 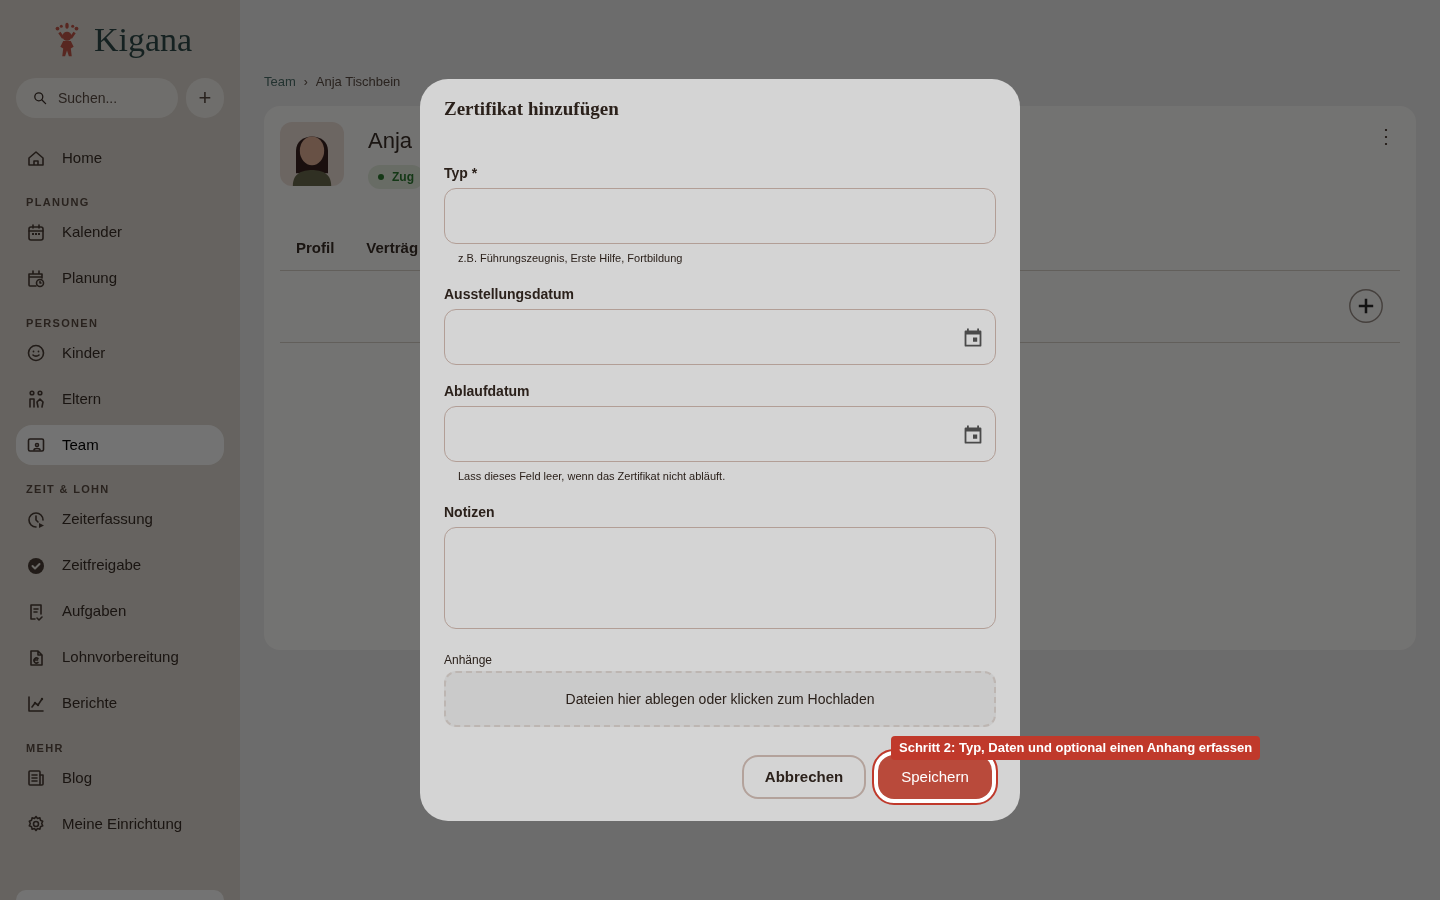 I want to click on add-icon, so click(x=1366, y=306).